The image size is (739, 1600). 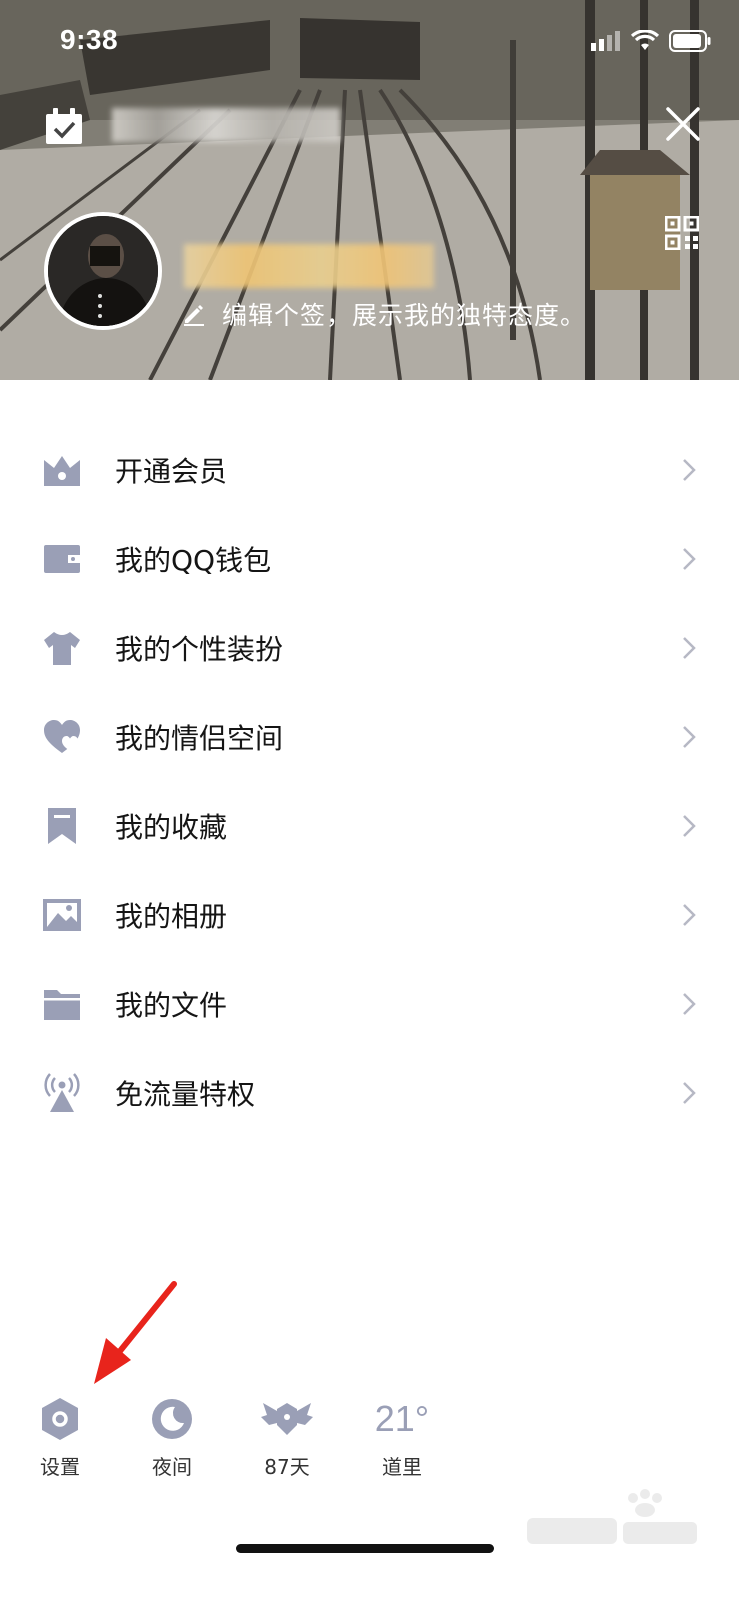 What do you see at coordinates (193, 560) in the screenshot?
I see `menu-label: 我的QQ钱包` at bounding box center [193, 560].